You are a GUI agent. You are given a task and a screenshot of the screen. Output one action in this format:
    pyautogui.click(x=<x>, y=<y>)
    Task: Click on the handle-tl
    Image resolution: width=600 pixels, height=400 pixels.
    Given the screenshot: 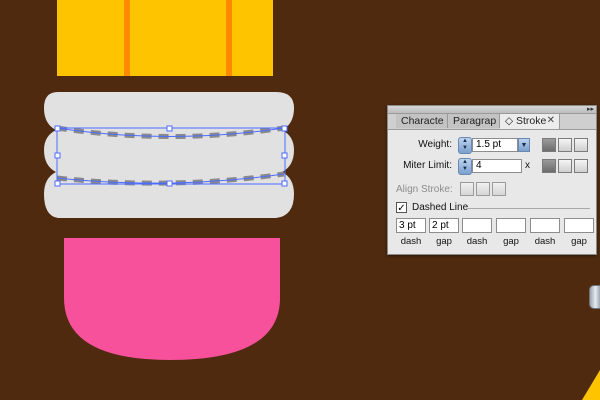 What is the action you would take?
    pyautogui.click(x=57, y=128)
    